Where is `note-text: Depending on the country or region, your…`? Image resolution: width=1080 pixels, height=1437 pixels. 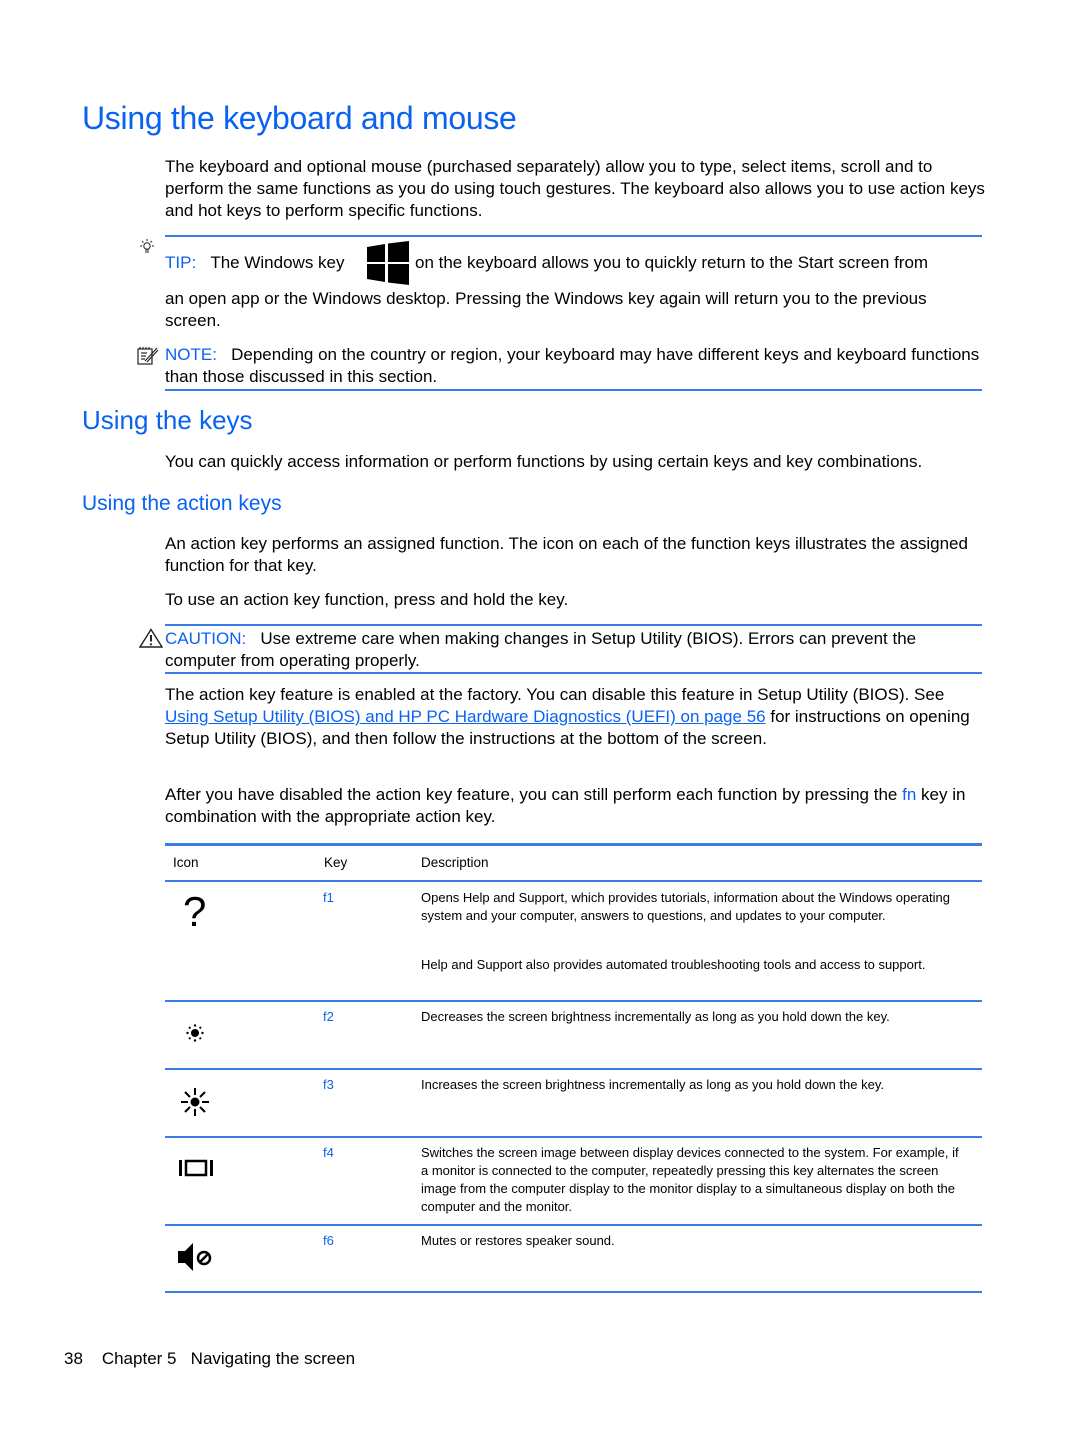 note-text: Depending on the country or region, your… is located at coordinates (572, 365).